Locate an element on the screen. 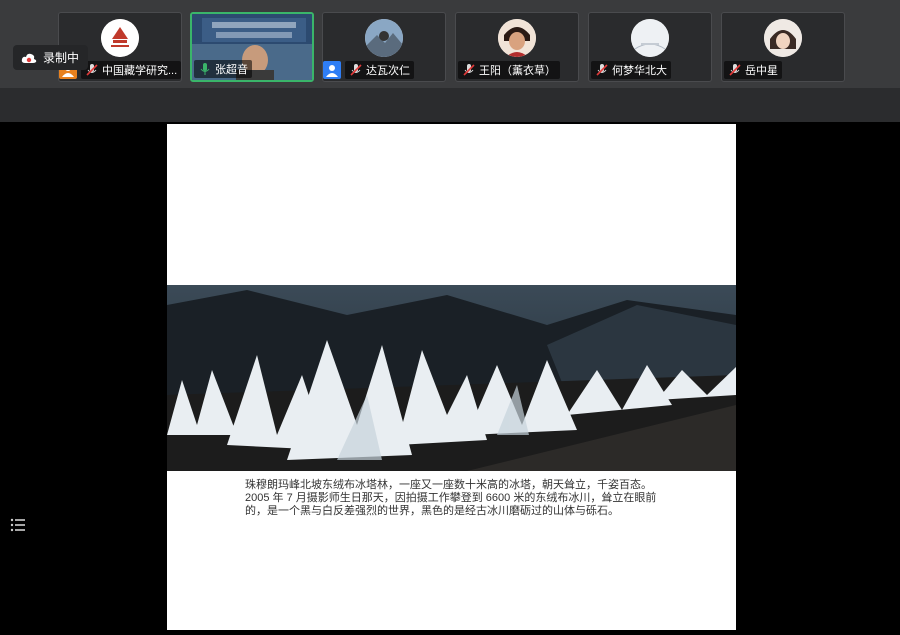  mic-active-icon is located at coordinates (205, 69).